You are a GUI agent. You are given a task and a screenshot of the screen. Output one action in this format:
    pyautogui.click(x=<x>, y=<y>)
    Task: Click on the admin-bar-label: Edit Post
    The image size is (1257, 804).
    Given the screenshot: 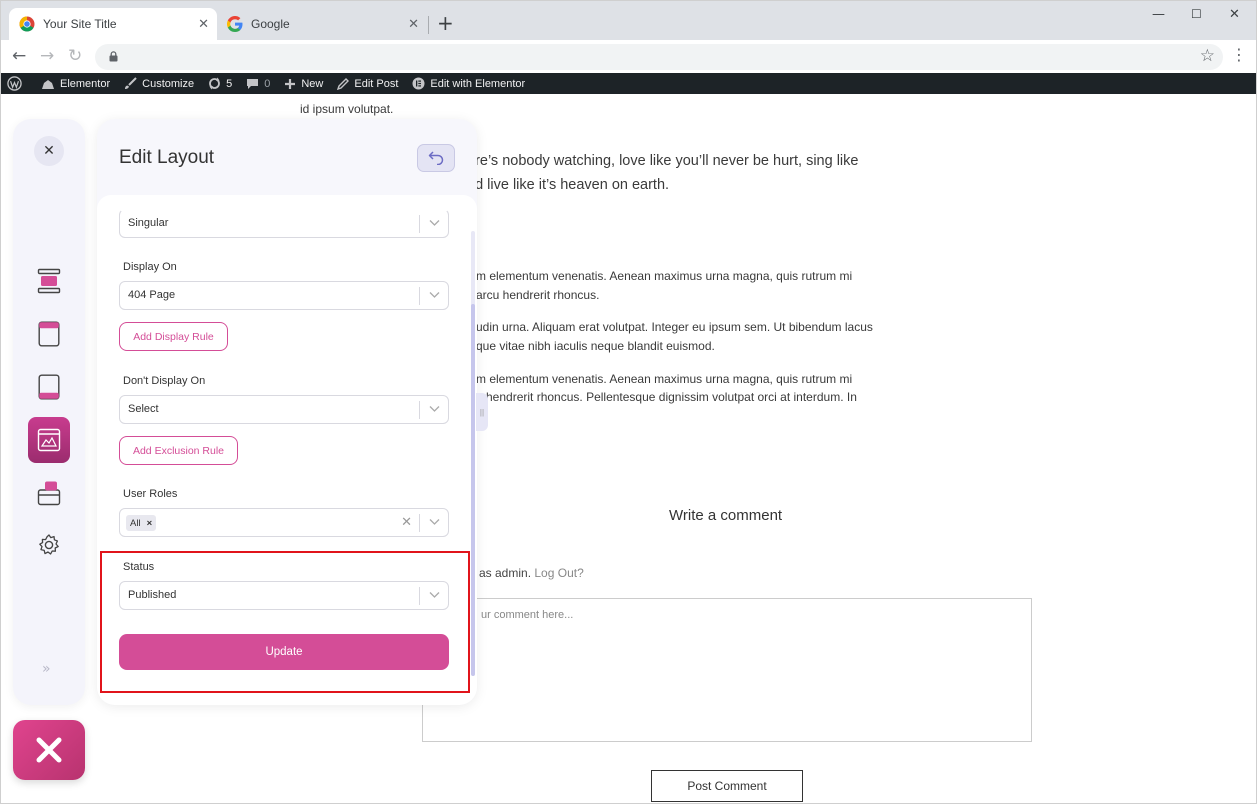 What is the action you would take?
    pyautogui.click(x=376, y=83)
    